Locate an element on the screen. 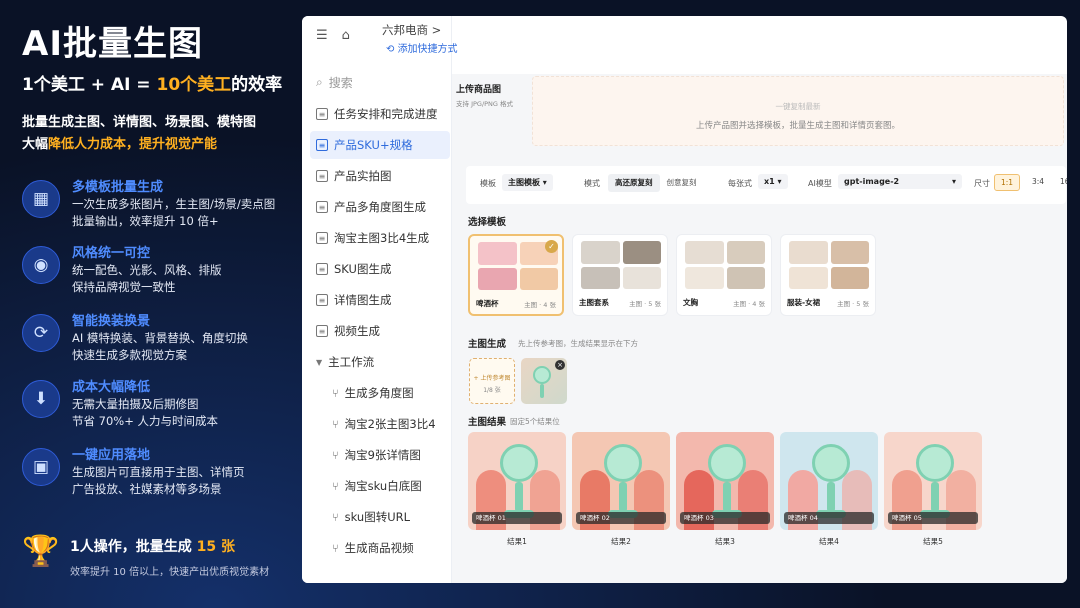  sidebar-group-workflow: ▼ 主工作流 is located at coordinates (380, 362).